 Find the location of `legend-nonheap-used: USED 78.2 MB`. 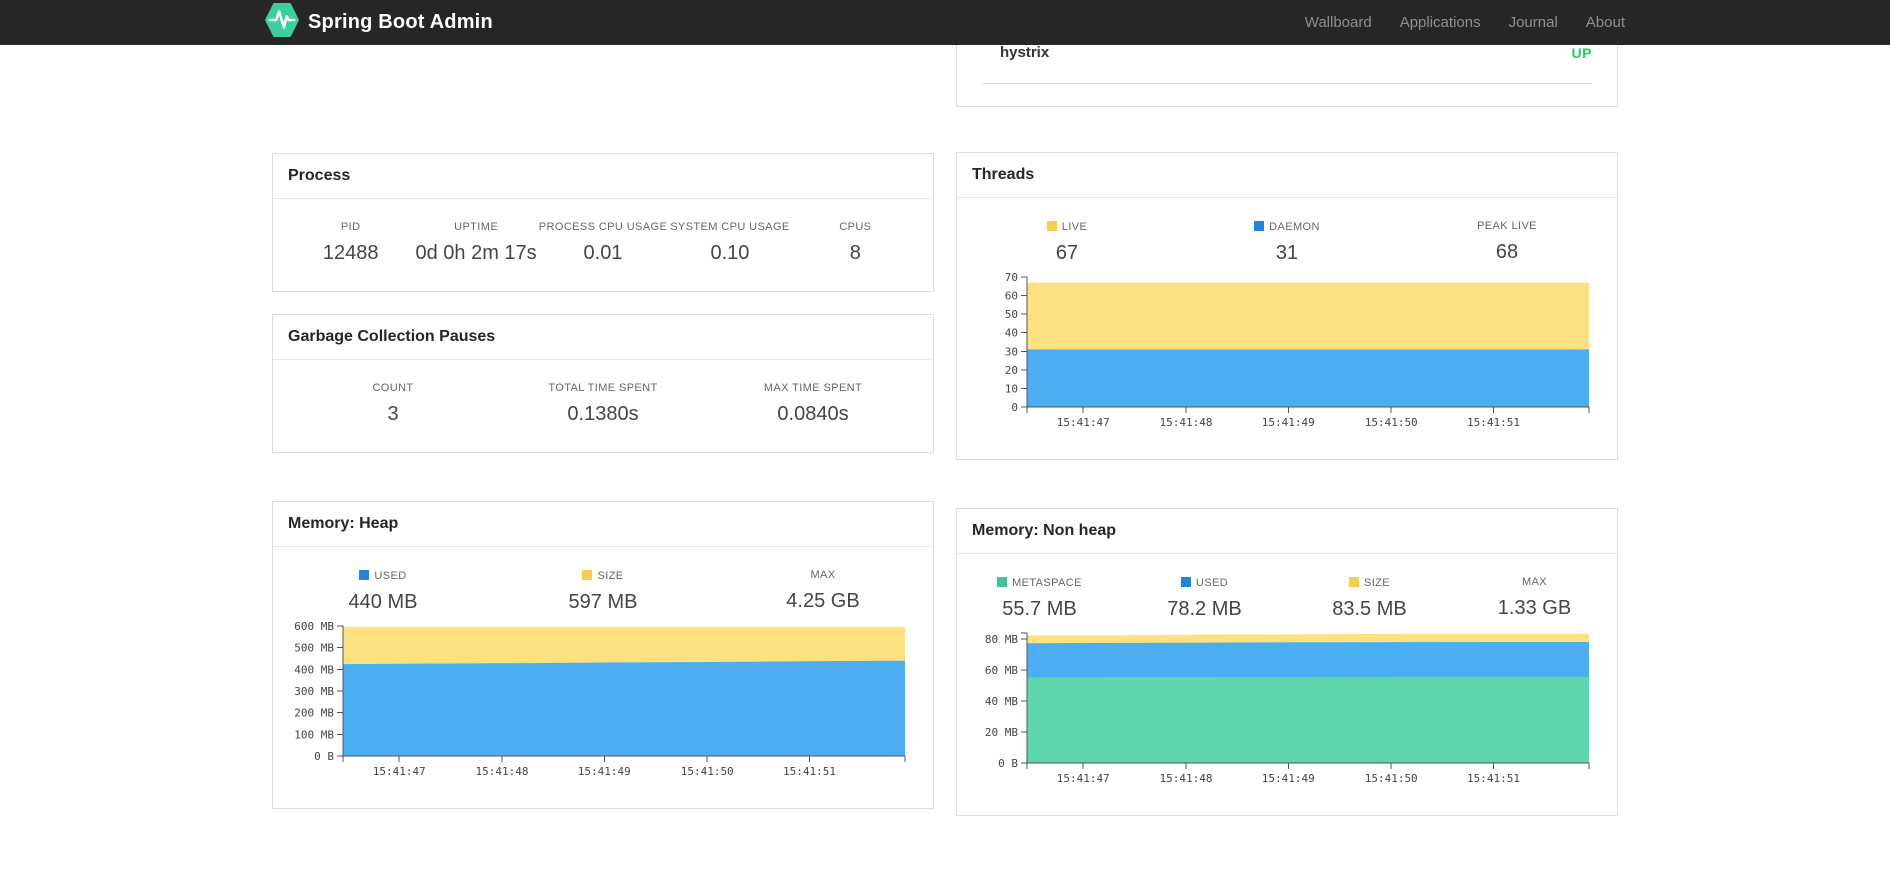

legend-nonheap-used: USED 78.2 MB is located at coordinates (1204, 598).